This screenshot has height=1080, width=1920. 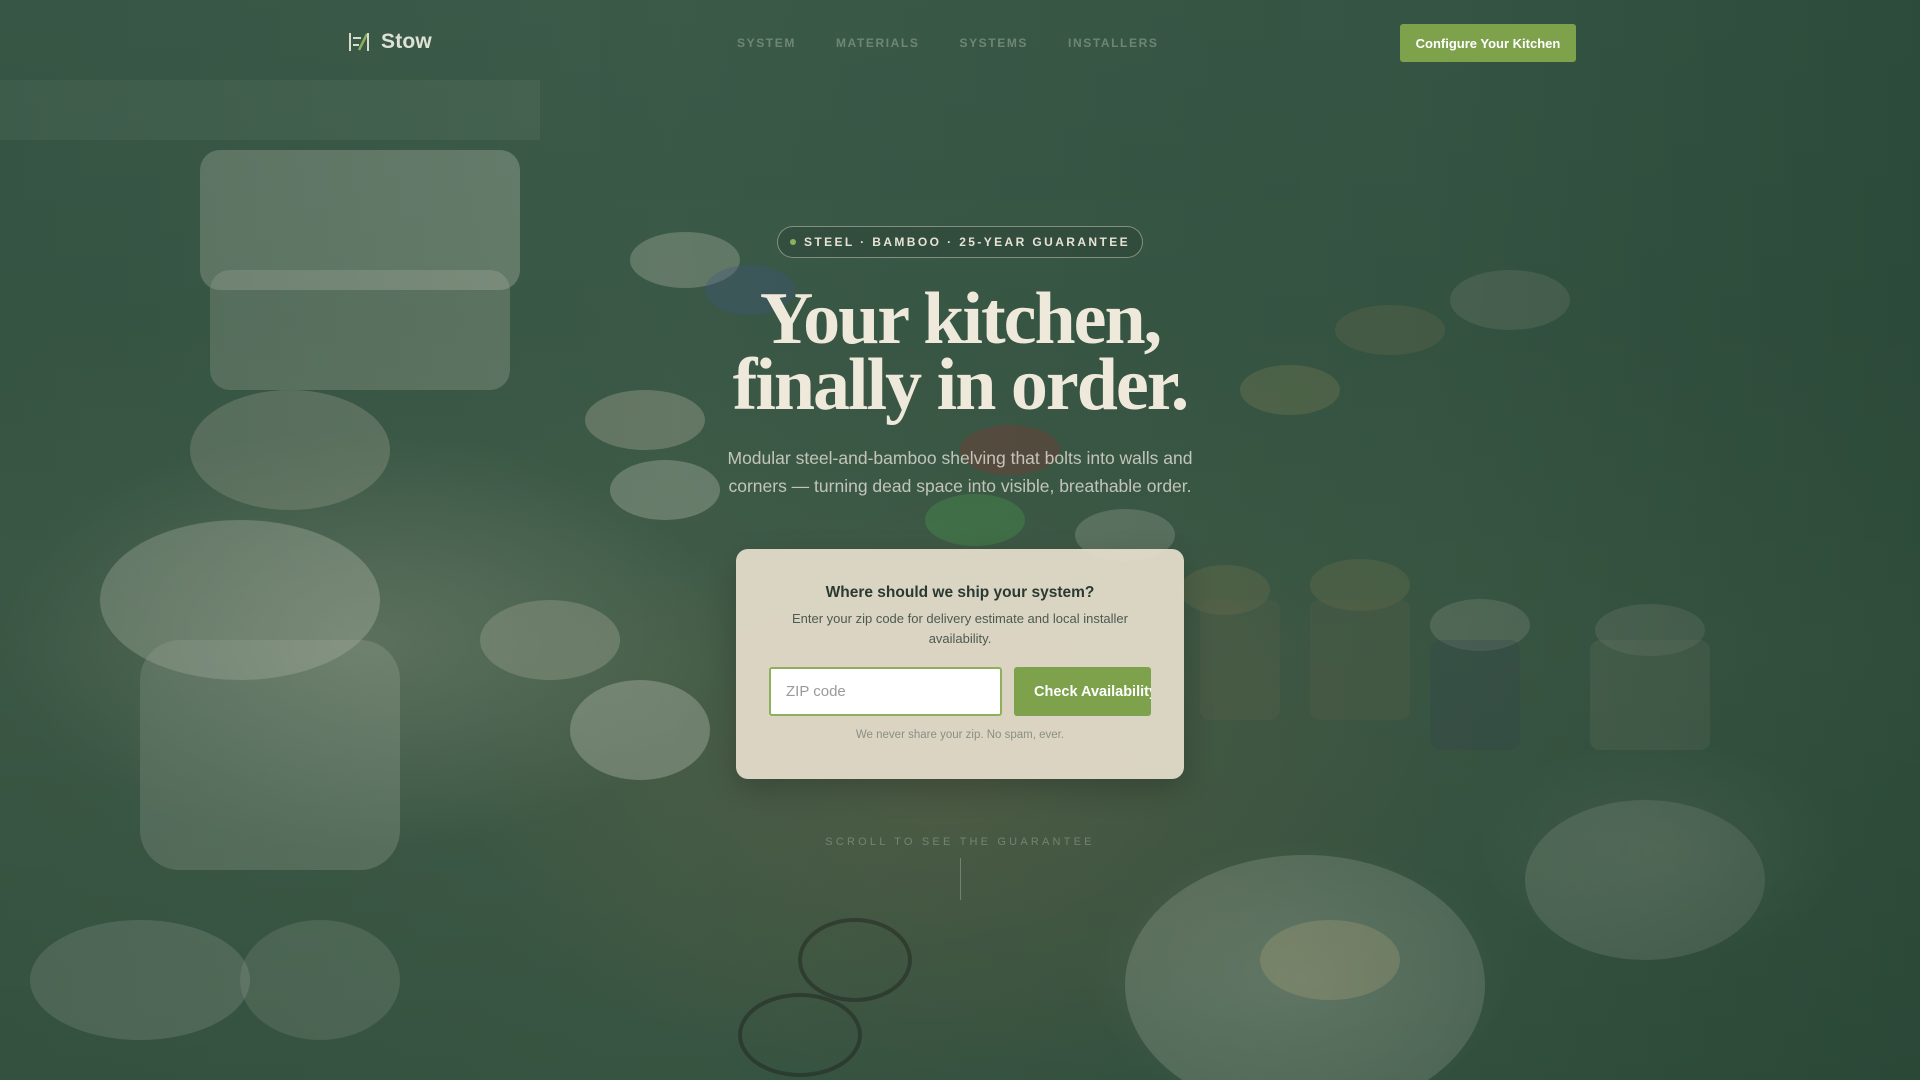 What do you see at coordinates (1082, 691) in the screenshot?
I see `check-availability-button: Check Availability` at bounding box center [1082, 691].